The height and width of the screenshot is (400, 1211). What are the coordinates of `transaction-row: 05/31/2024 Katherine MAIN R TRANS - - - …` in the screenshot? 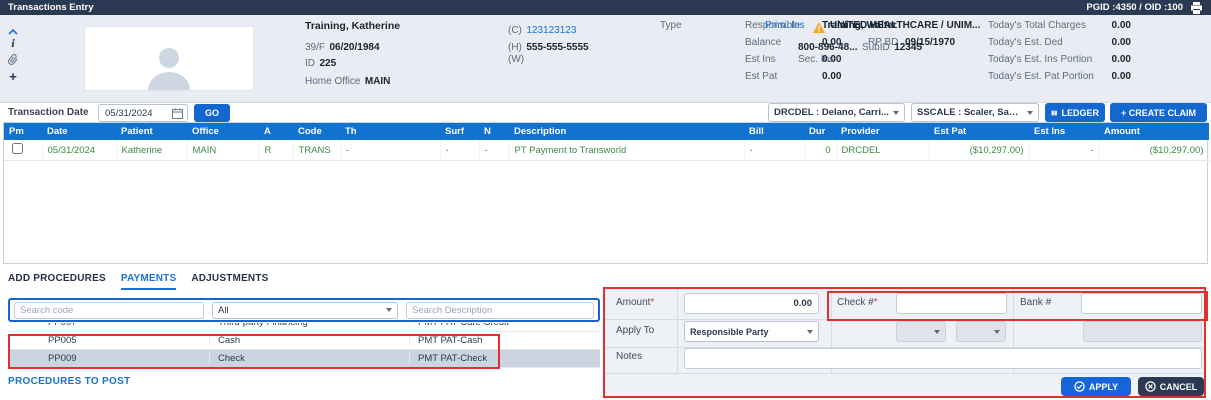 It's located at (607, 150).